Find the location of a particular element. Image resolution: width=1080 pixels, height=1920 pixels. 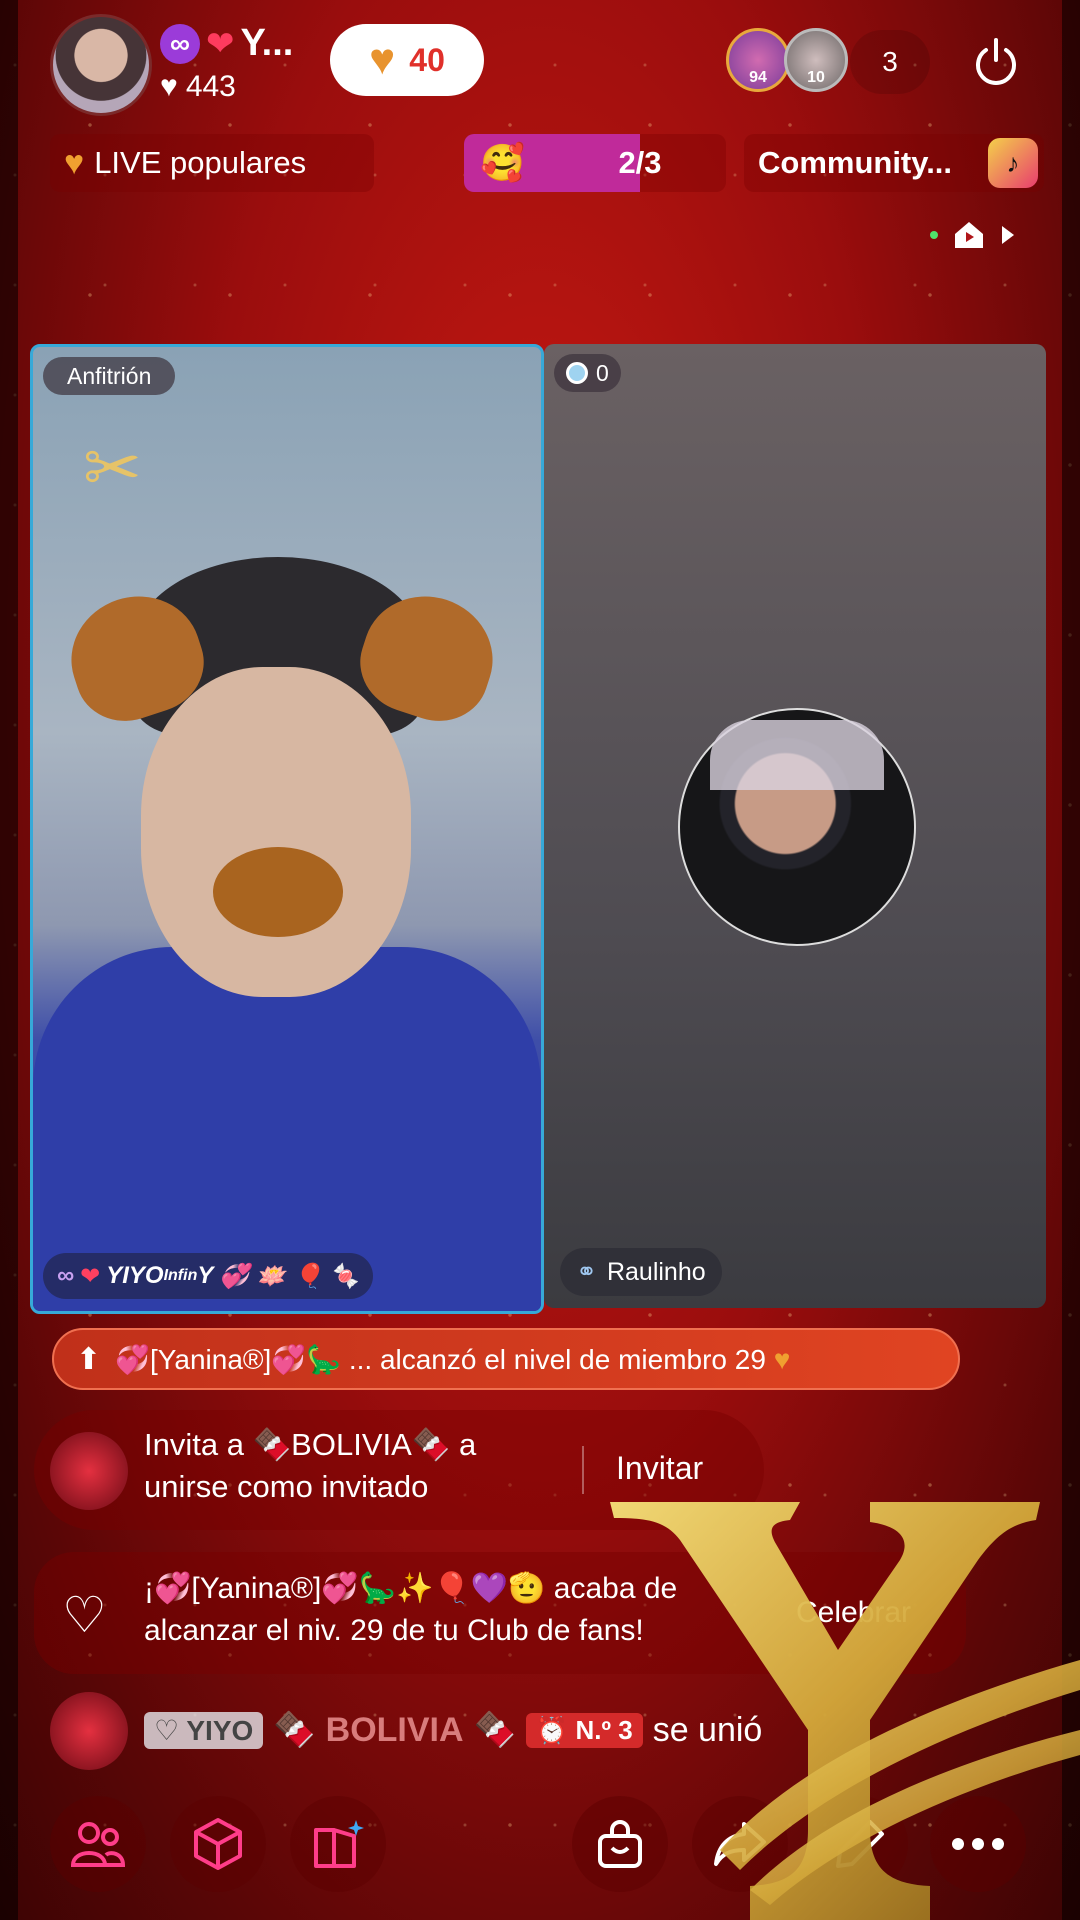

invitee-avatar is located at coordinates (89, 1471).